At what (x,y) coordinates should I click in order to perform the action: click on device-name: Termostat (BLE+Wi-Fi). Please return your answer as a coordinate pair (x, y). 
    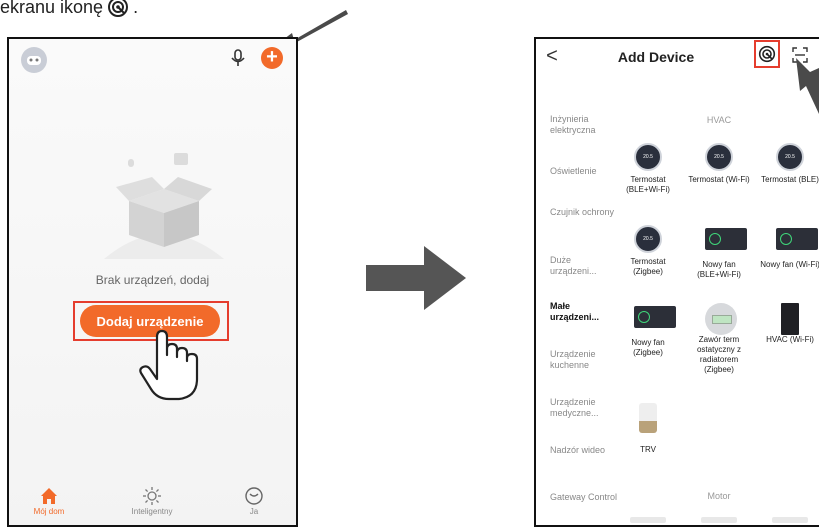
    Looking at the image, I should click on (648, 184).